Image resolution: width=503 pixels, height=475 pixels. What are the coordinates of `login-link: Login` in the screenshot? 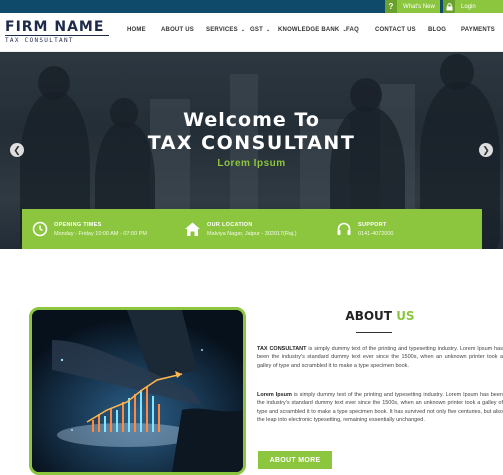 It's located at (473, 6).